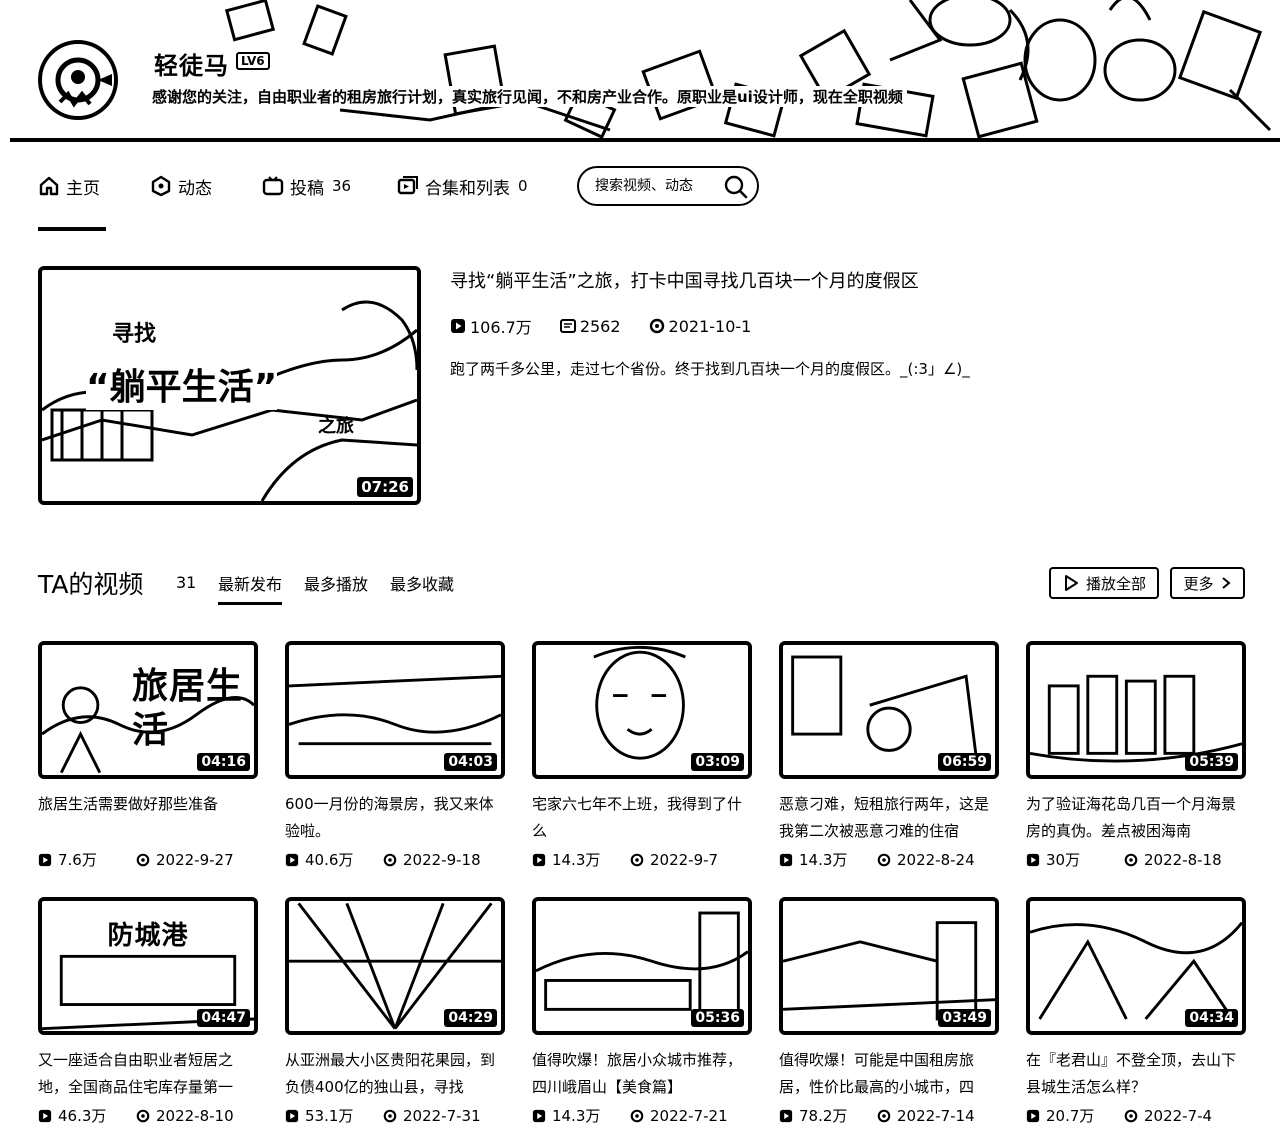 The height and width of the screenshot is (1141, 1280). Describe the element at coordinates (395, 966) in the screenshot. I see `video-thumbnail: 04:29` at that location.